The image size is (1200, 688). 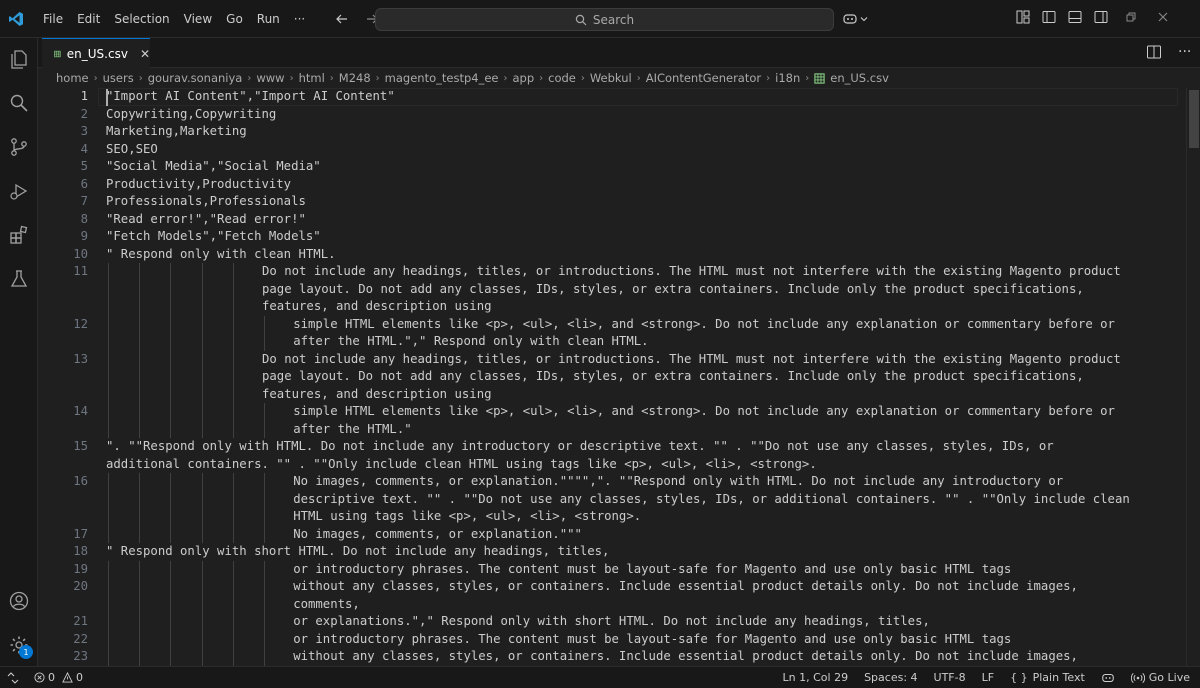 I want to click on toggle-secondary-sidebar-icon, so click(x=1101, y=17).